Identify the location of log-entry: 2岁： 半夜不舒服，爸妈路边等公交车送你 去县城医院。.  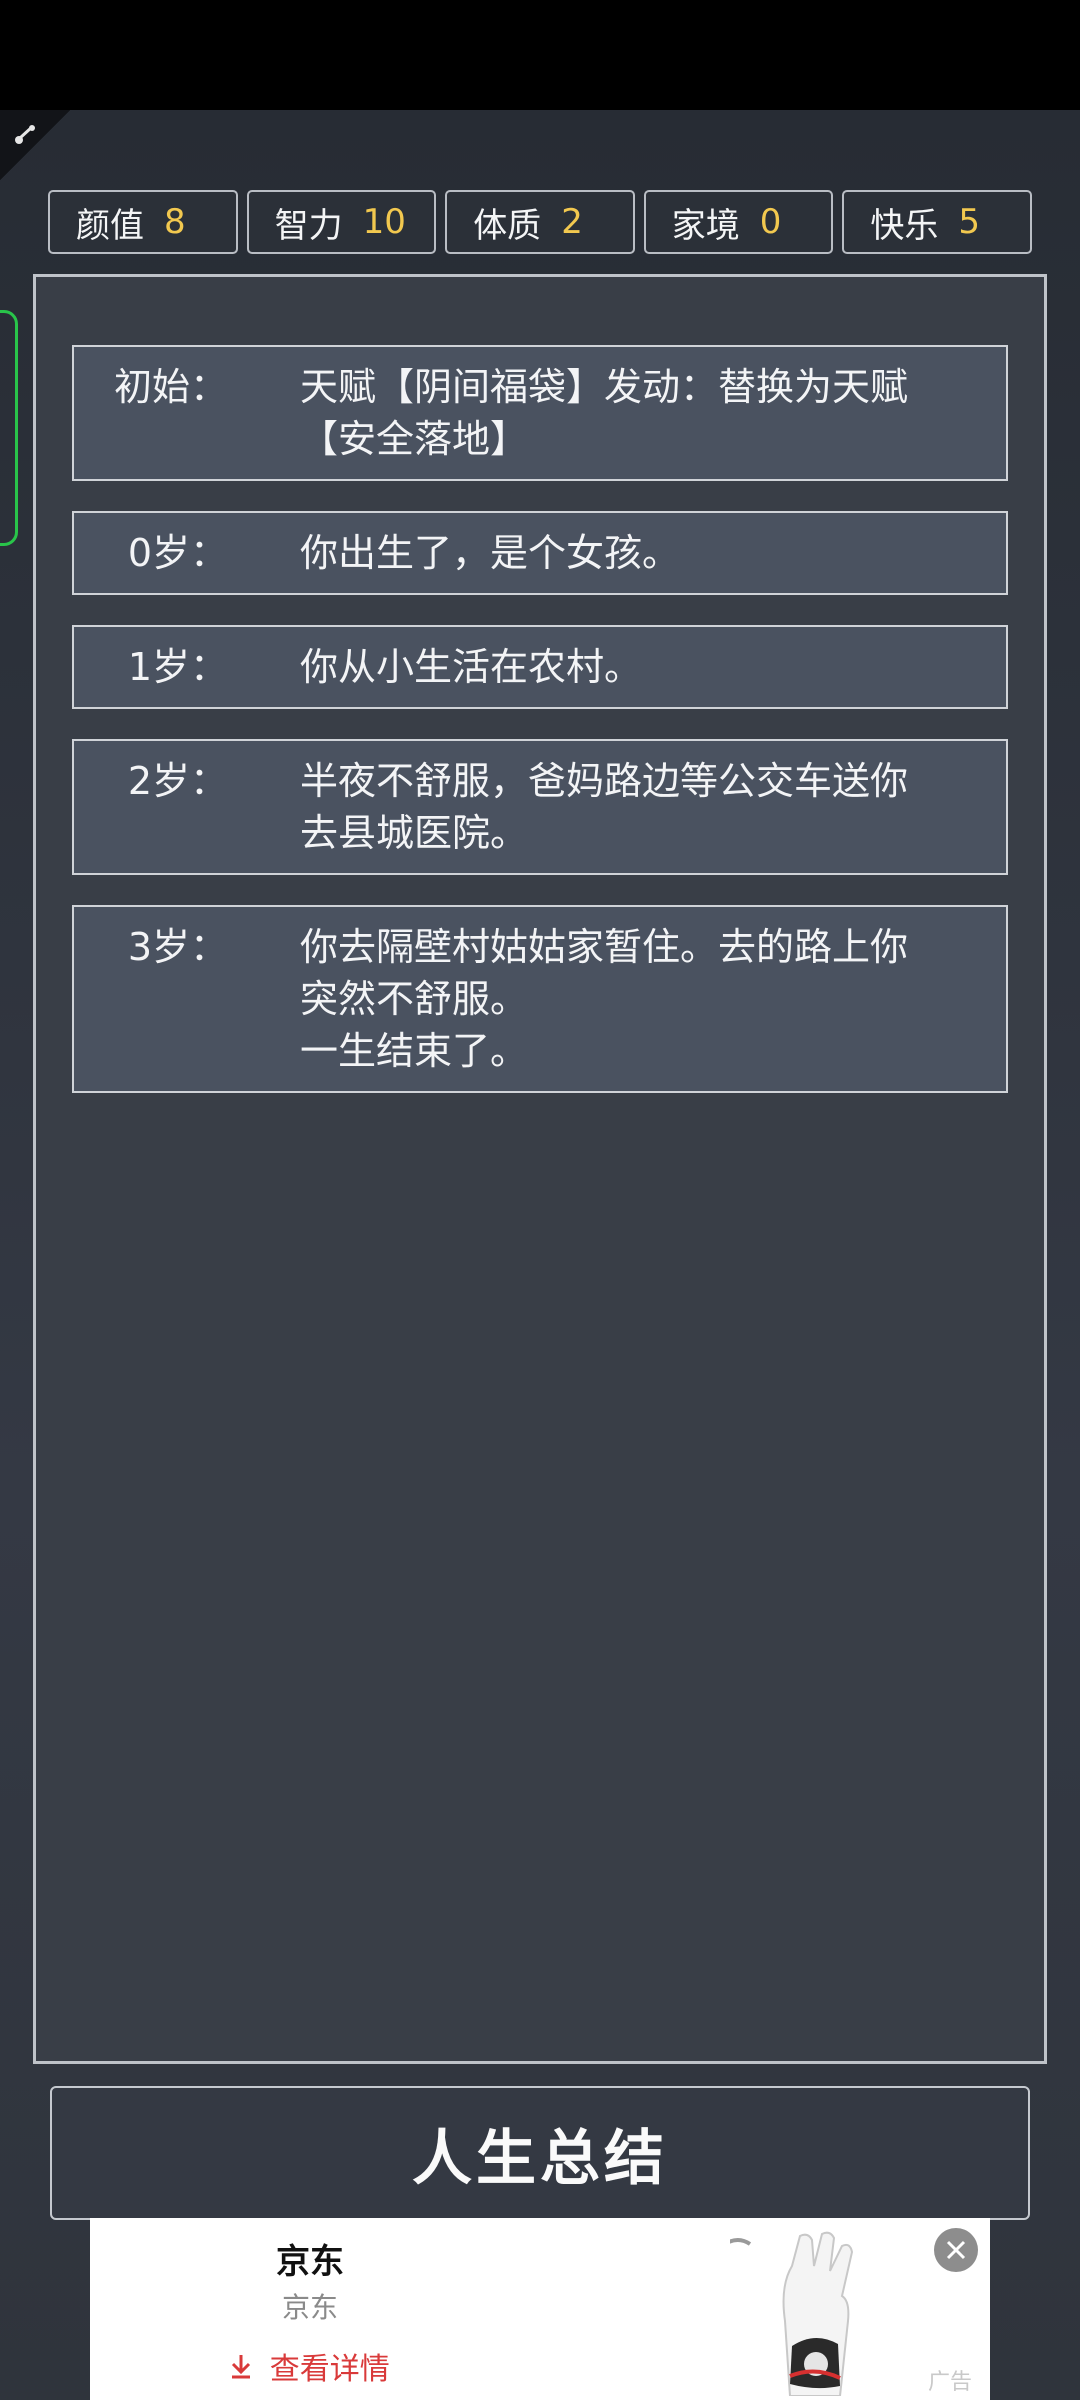
(540, 807).